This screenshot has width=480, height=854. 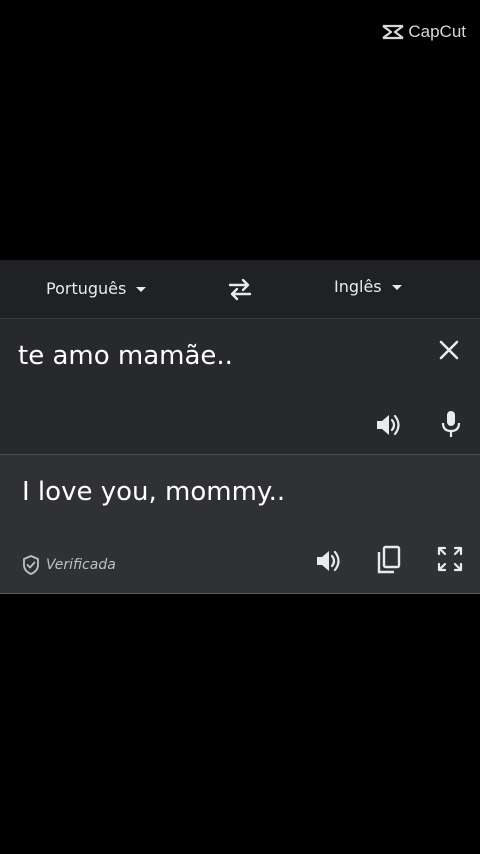 What do you see at coordinates (358, 286) in the screenshot?
I see `target-language-label: Inglês` at bounding box center [358, 286].